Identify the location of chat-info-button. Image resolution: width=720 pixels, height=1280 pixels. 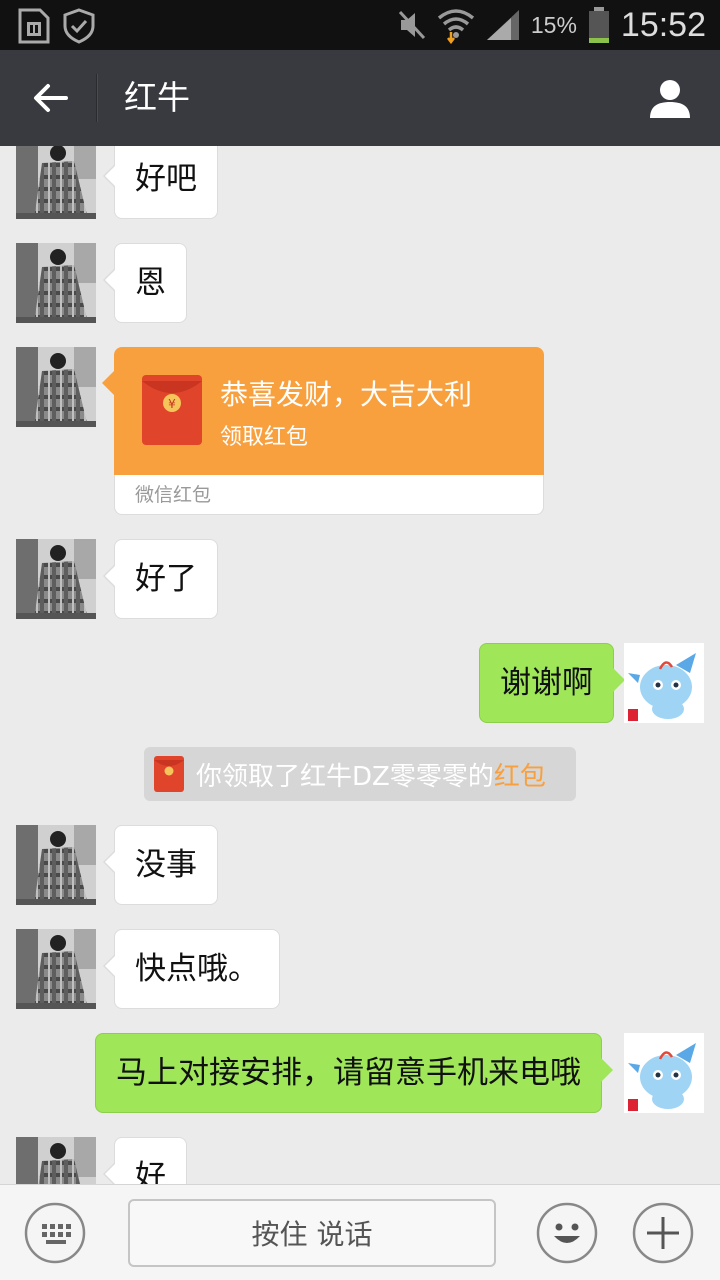
(670, 98).